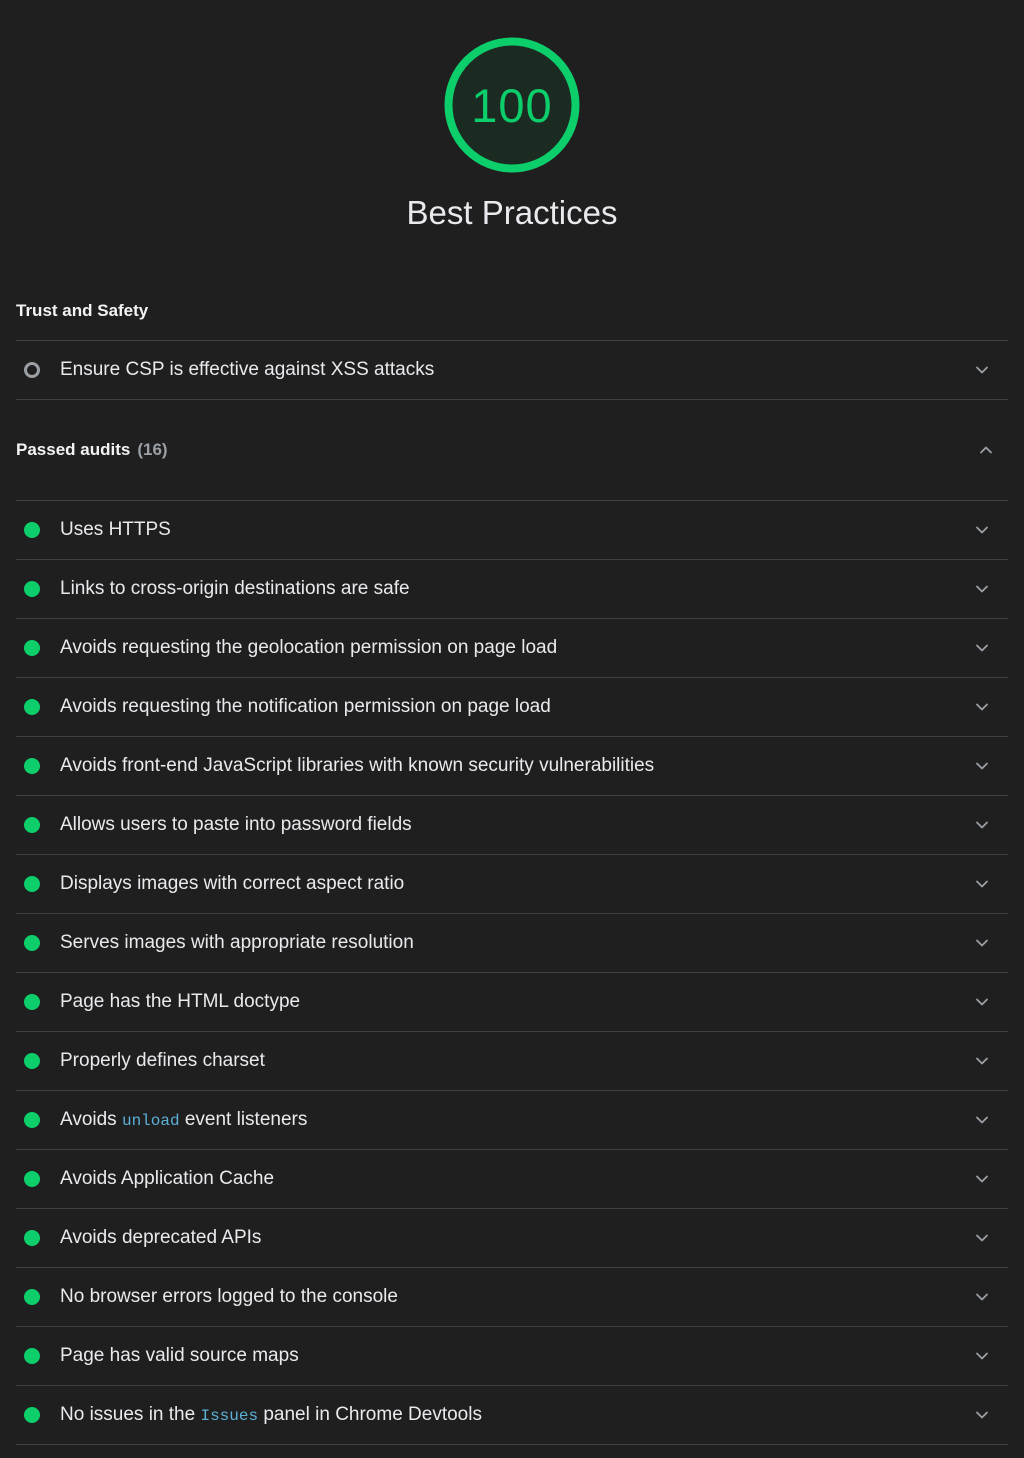 This screenshot has height=1458, width=1024. I want to click on audit-row: Page has the HTML doctype, so click(512, 1002).